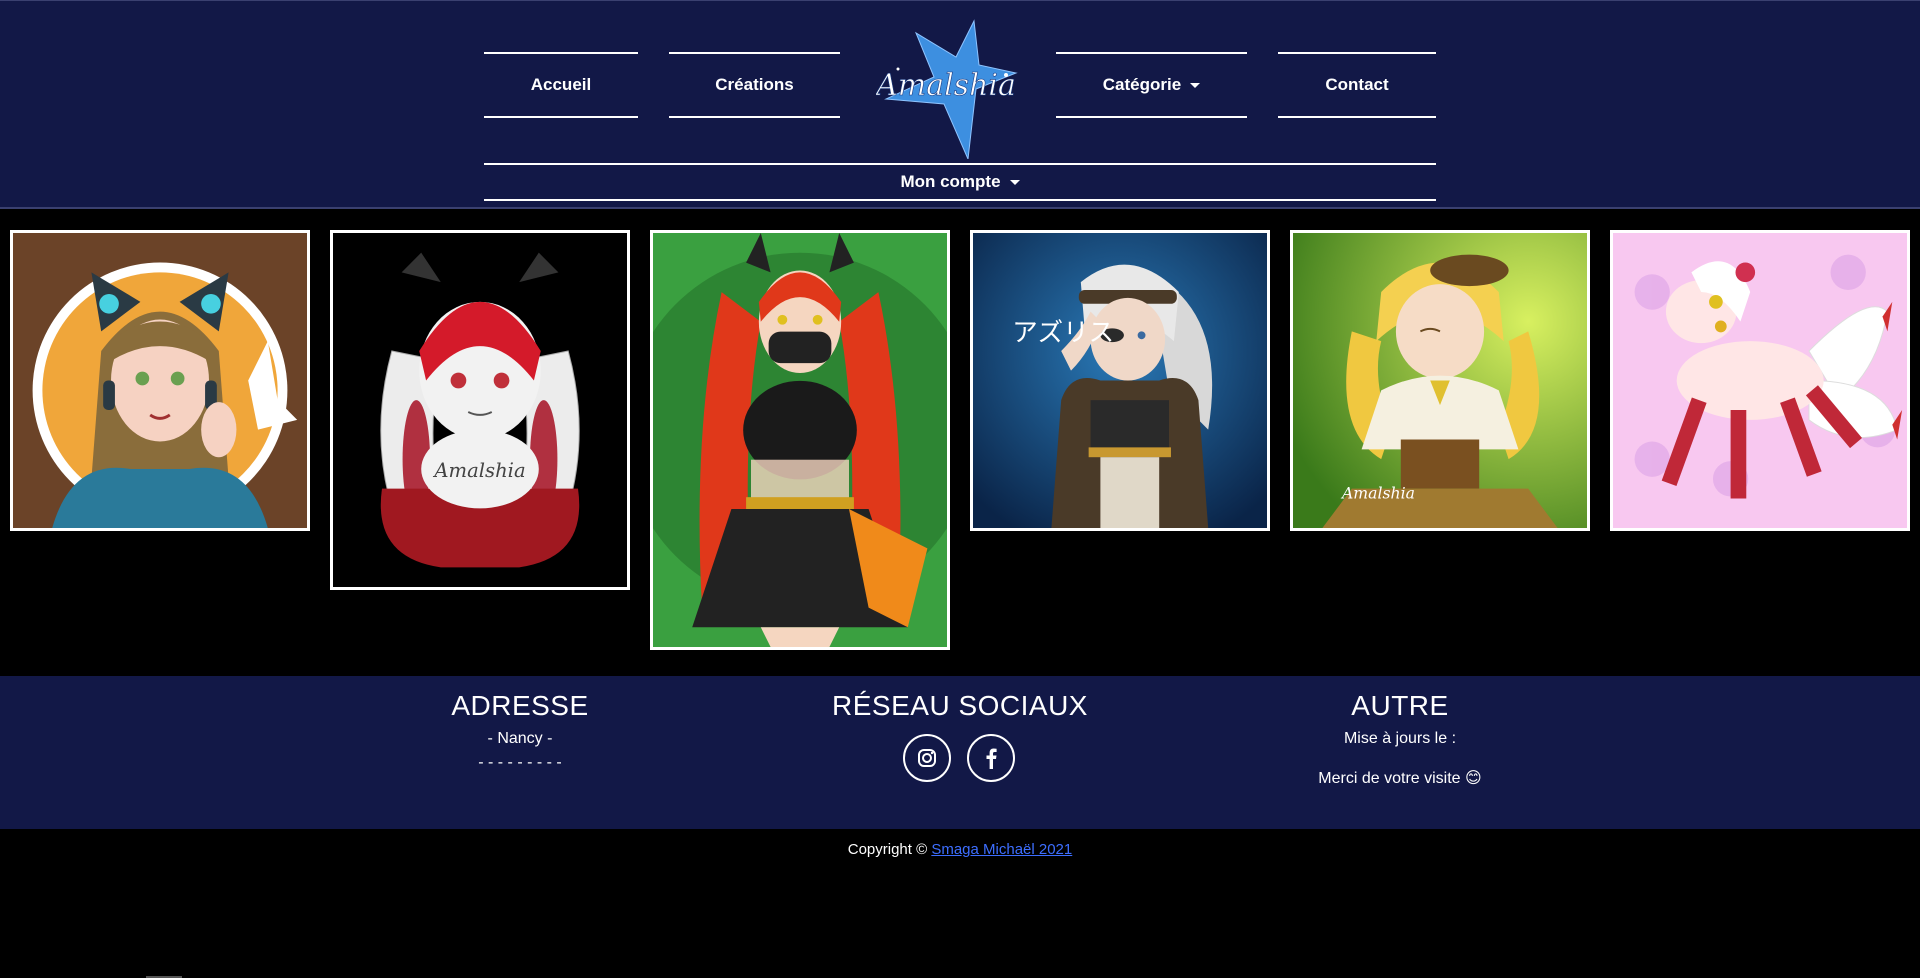 The width and height of the screenshot is (1920, 978). I want to click on thanks-text: Merci de votre visite 😊, so click(1400, 778).